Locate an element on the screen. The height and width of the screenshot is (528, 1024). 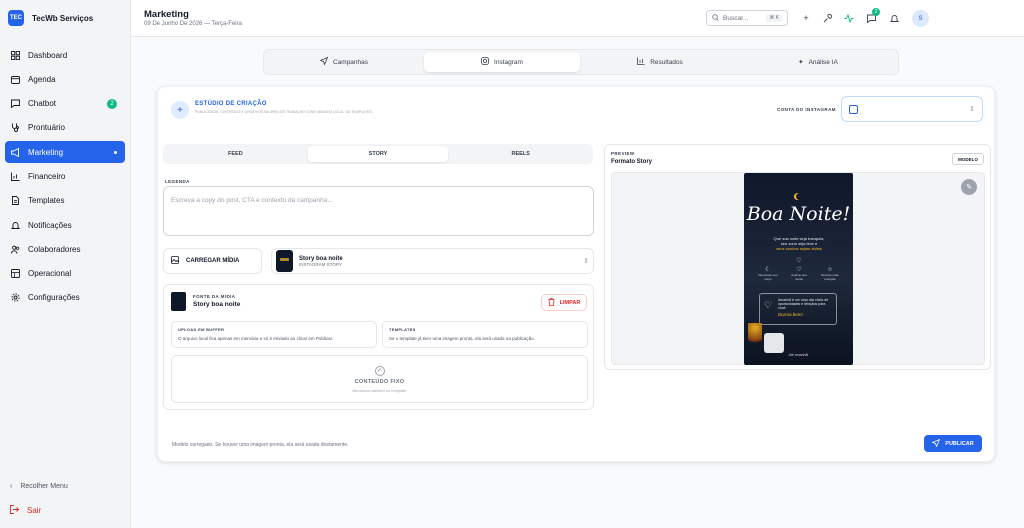
bell-icon is located at coordinates (894, 18).